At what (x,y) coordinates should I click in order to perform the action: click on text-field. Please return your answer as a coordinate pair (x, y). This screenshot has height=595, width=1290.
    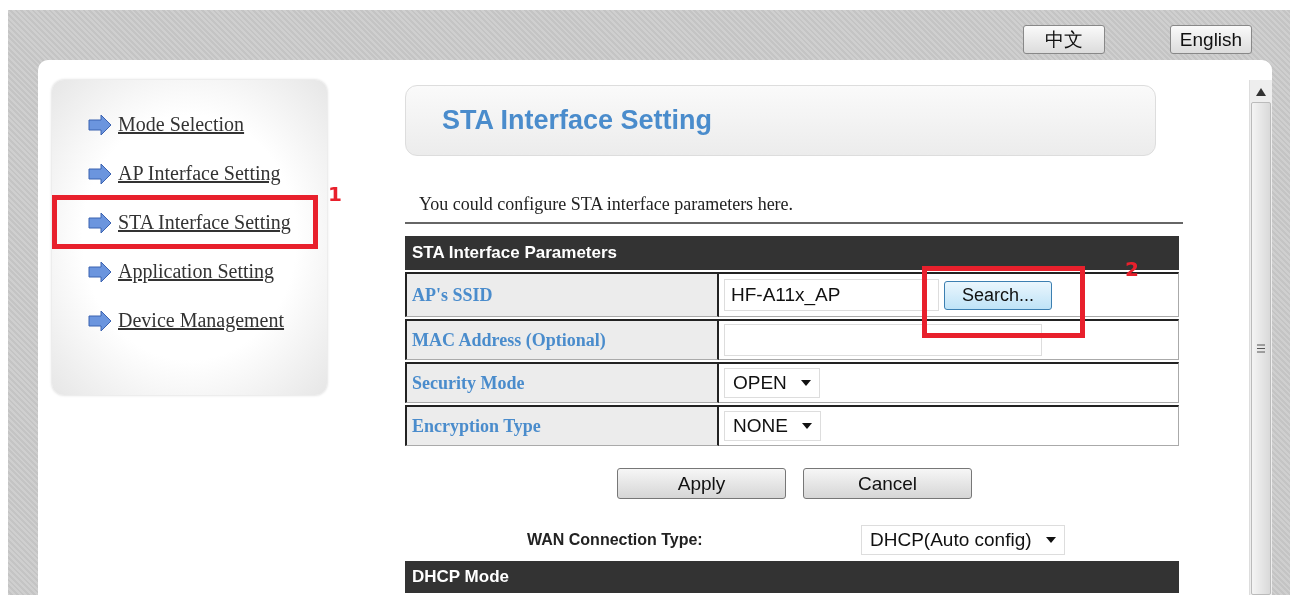
    Looking at the image, I should click on (883, 340).